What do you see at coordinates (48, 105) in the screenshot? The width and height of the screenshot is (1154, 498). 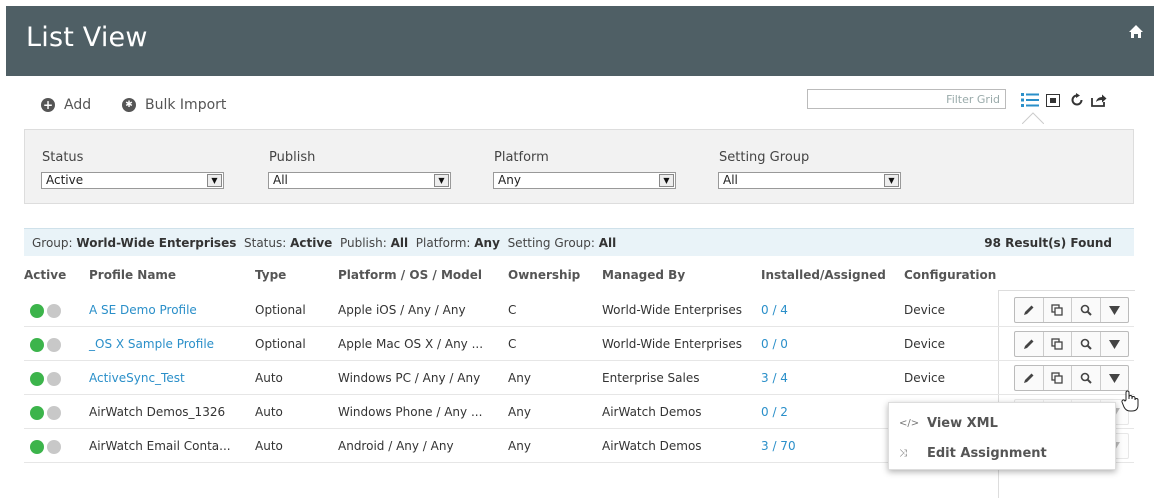 I see `plus-icon: +` at bounding box center [48, 105].